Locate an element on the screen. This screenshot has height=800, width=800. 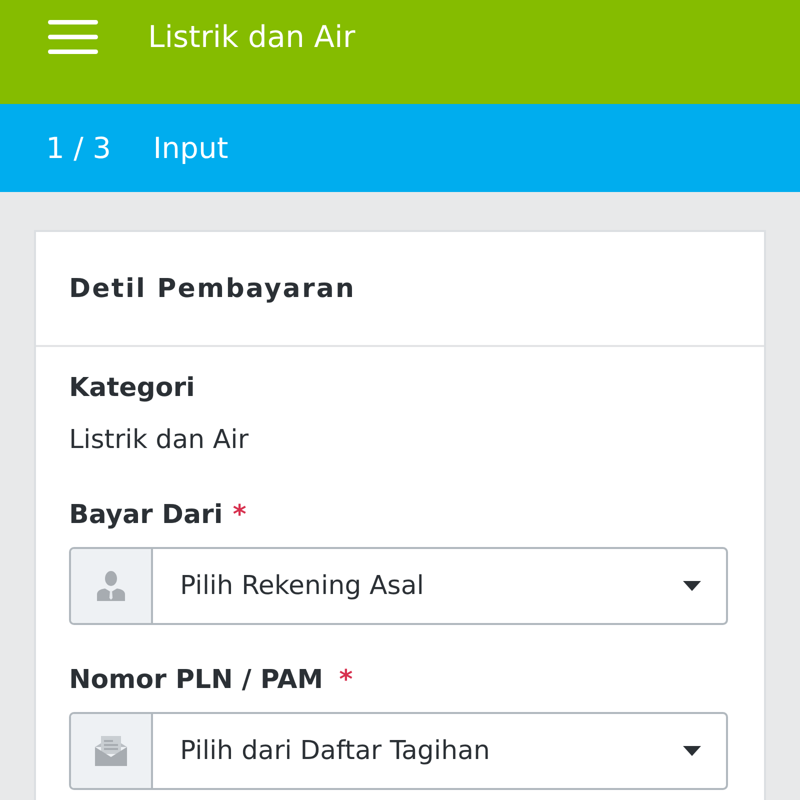
dropdown: Pilih dari Daftar Tagihan is located at coordinates (398, 751).